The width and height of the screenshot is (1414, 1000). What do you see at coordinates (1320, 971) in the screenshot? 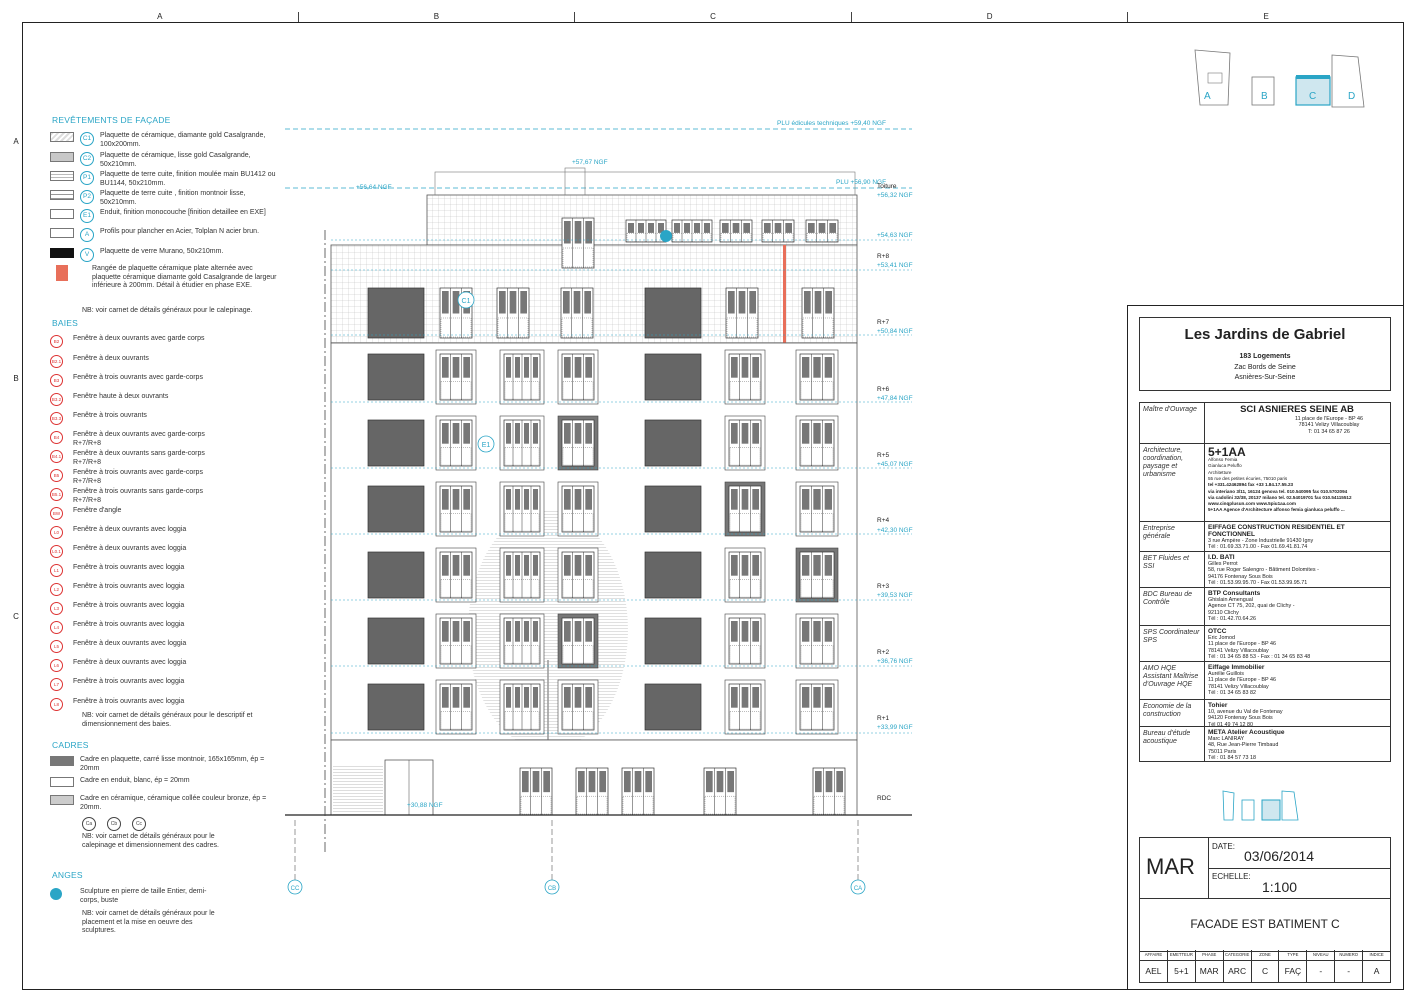
I see `code-value: -` at bounding box center [1320, 971].